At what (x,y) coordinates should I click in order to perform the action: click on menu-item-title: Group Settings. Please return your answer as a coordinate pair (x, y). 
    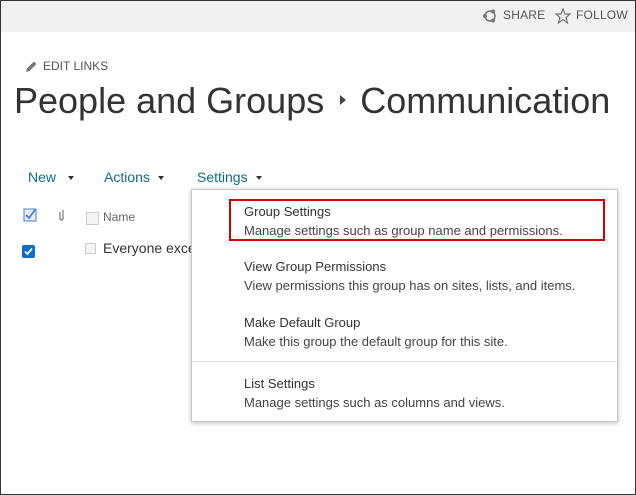
    Looking at the image, I should click on (287, 211).